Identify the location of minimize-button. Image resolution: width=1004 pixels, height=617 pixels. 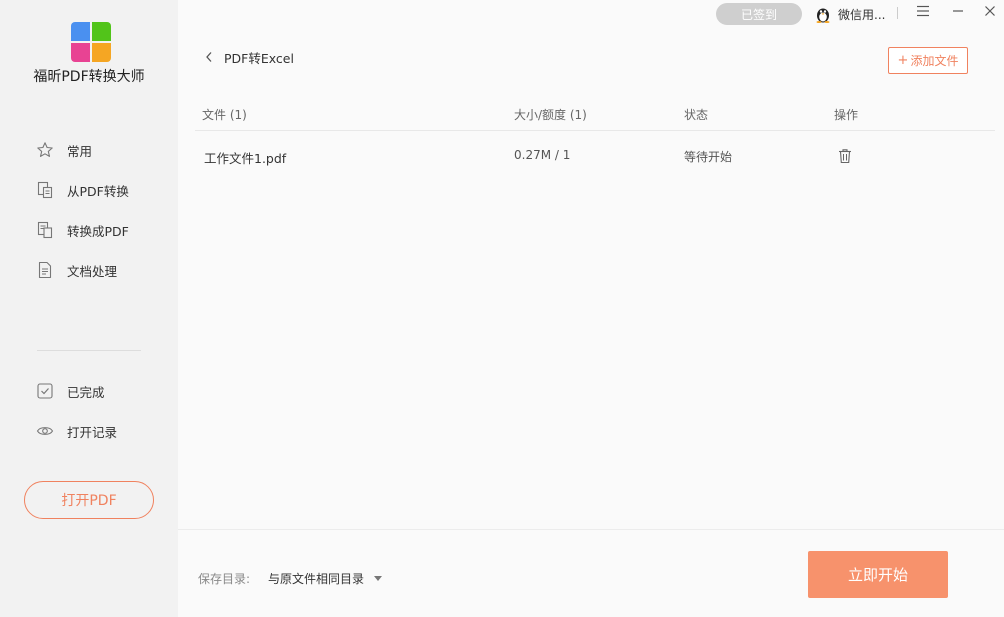
(958, 13).